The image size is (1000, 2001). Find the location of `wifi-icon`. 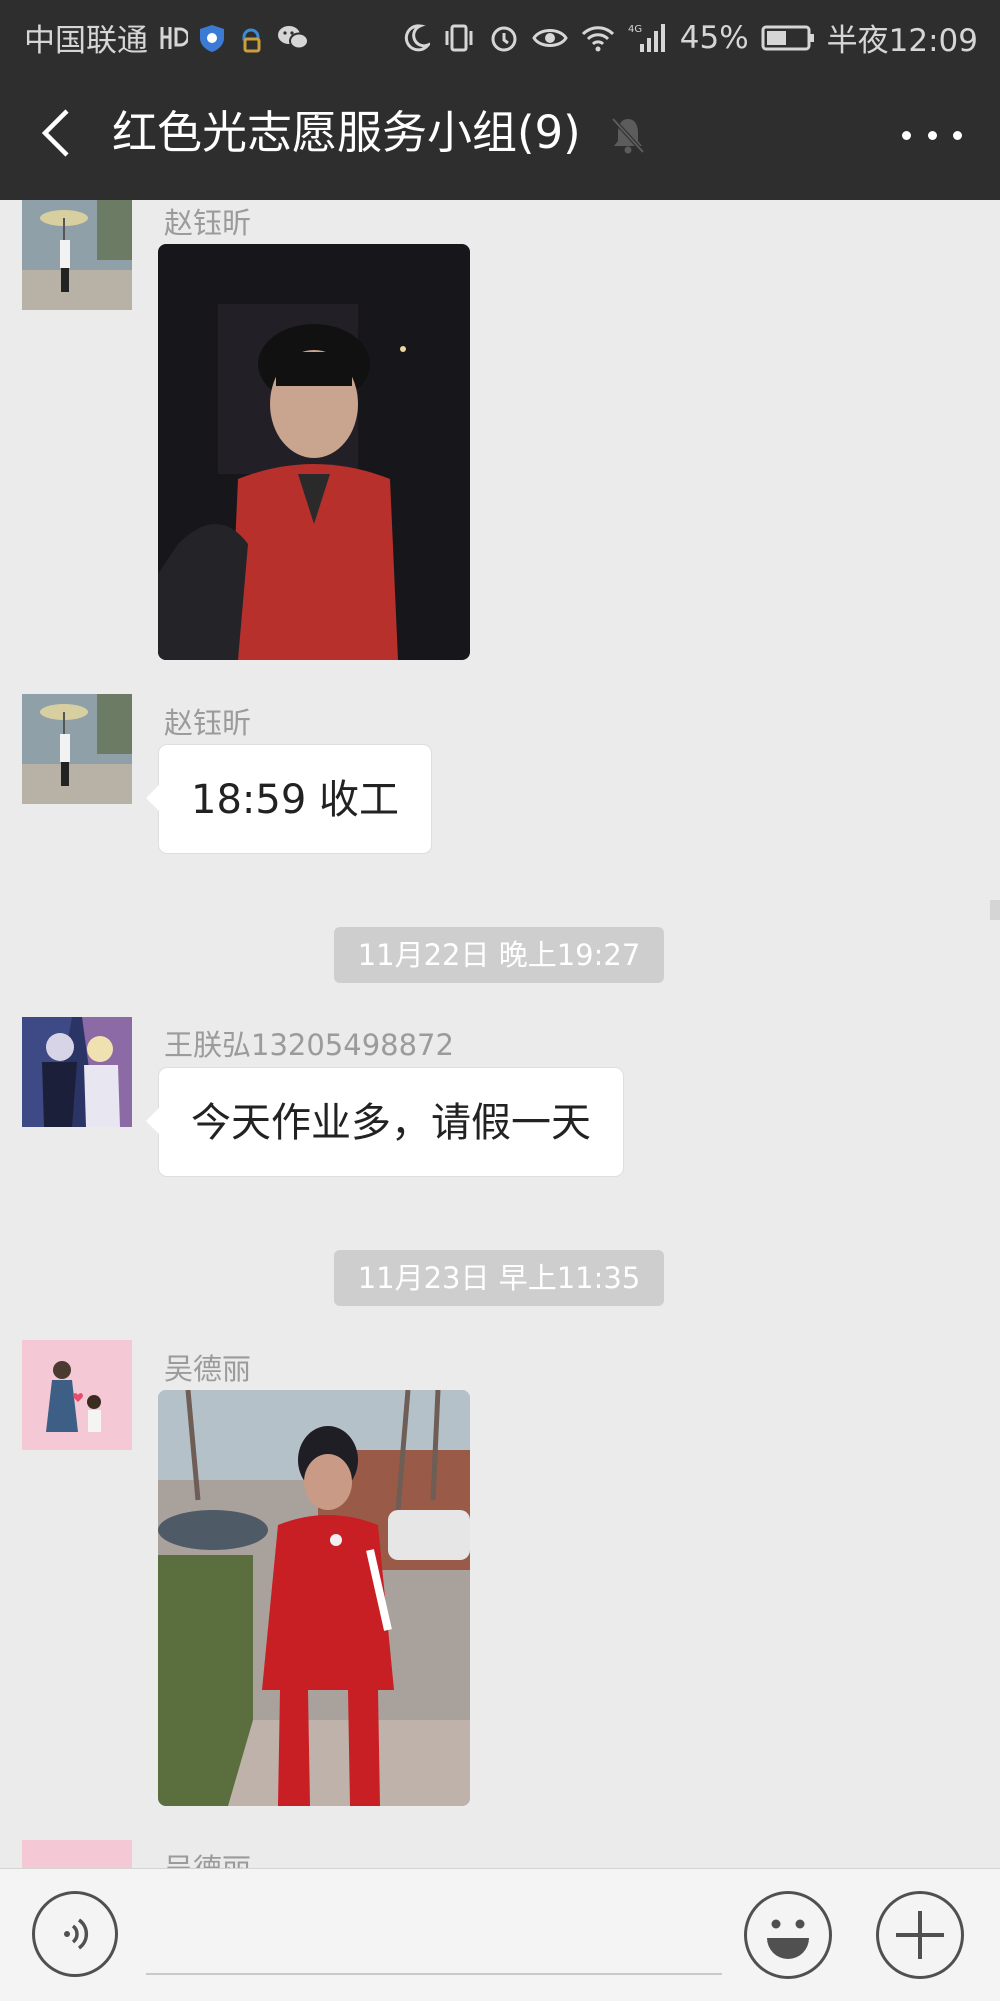

wifi-icon is located at coordinates (598, 38).